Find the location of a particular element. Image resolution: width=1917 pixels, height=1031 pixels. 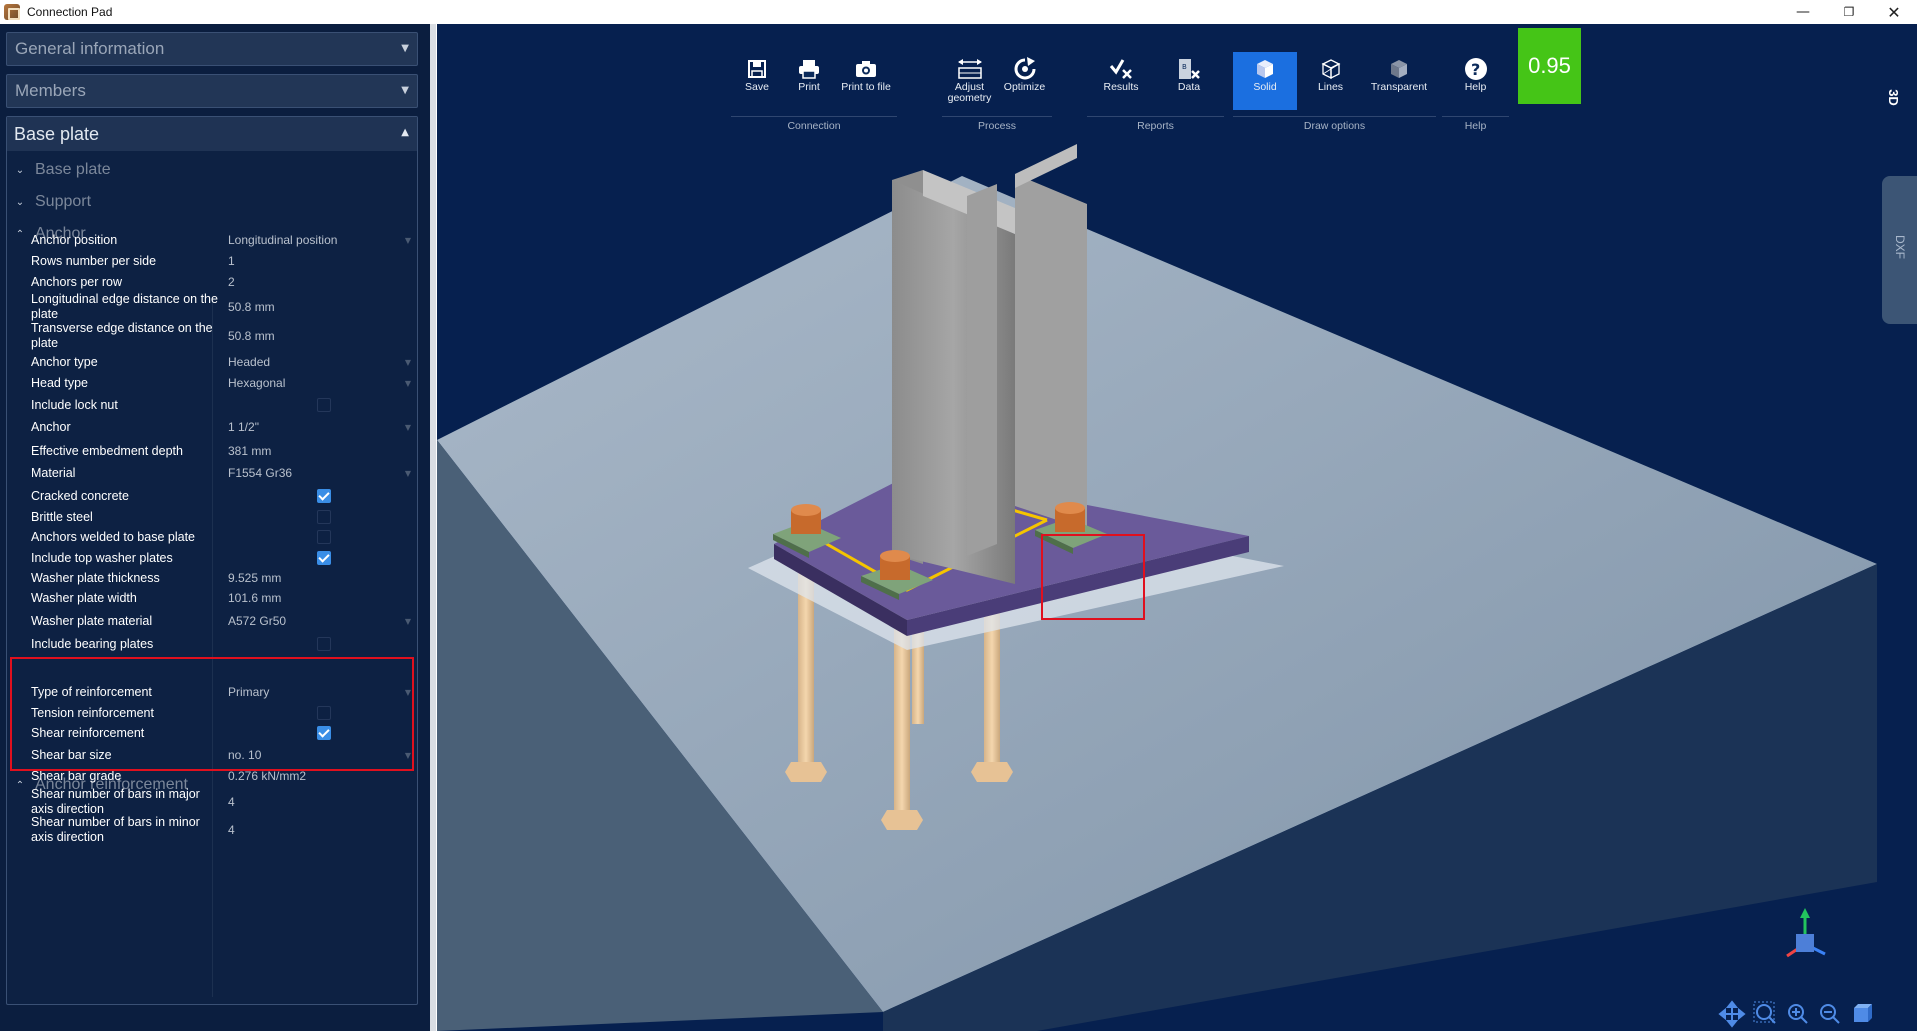

toolbar-button-print-to-file: Print to file is located at coordinates (866, 81).